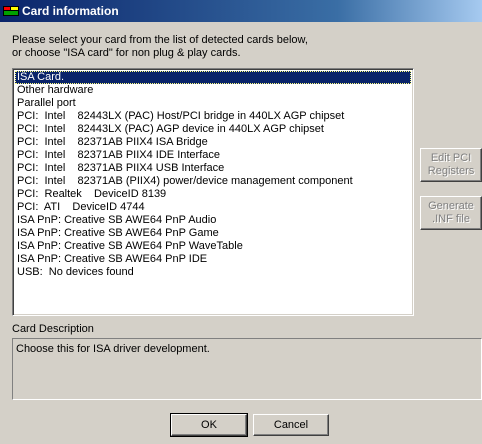  What do you see at coordinates (213, 233) in the screenshot?
I see `list-item: ISA PnP: Creative SB AWE64 PnP Game` at bounding box center [213, 233].